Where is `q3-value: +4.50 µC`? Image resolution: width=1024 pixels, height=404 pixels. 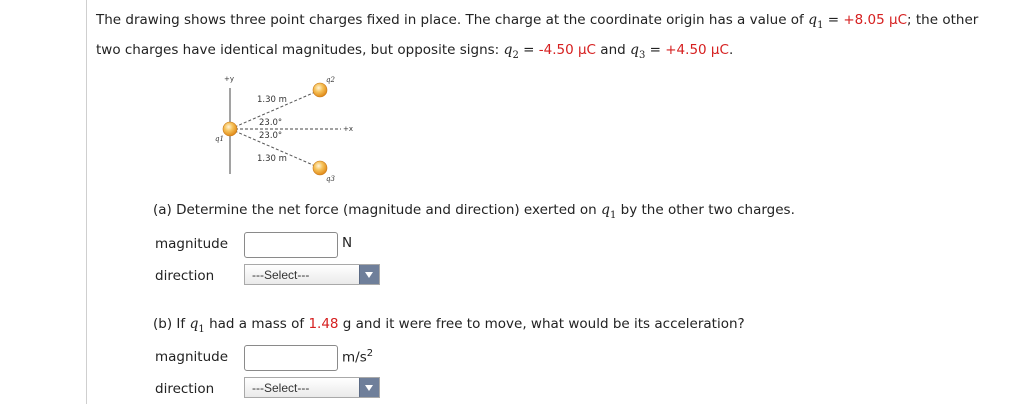 q3-value: +4.50 µC is located at coordinates (697, 49).